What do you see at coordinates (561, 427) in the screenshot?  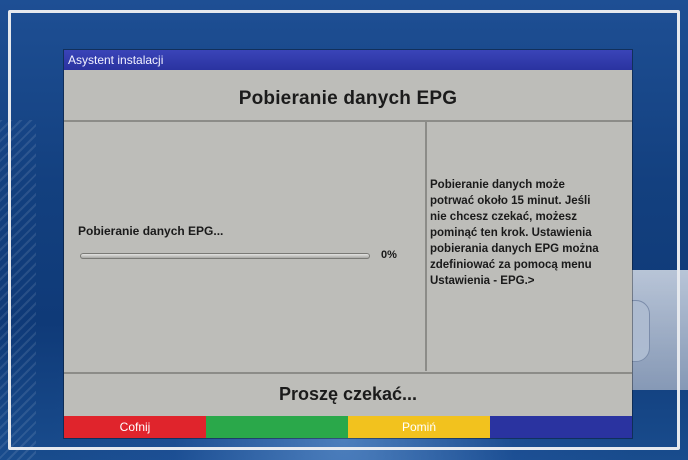 I see `blue-key-button` at bounding box center [561, 427].